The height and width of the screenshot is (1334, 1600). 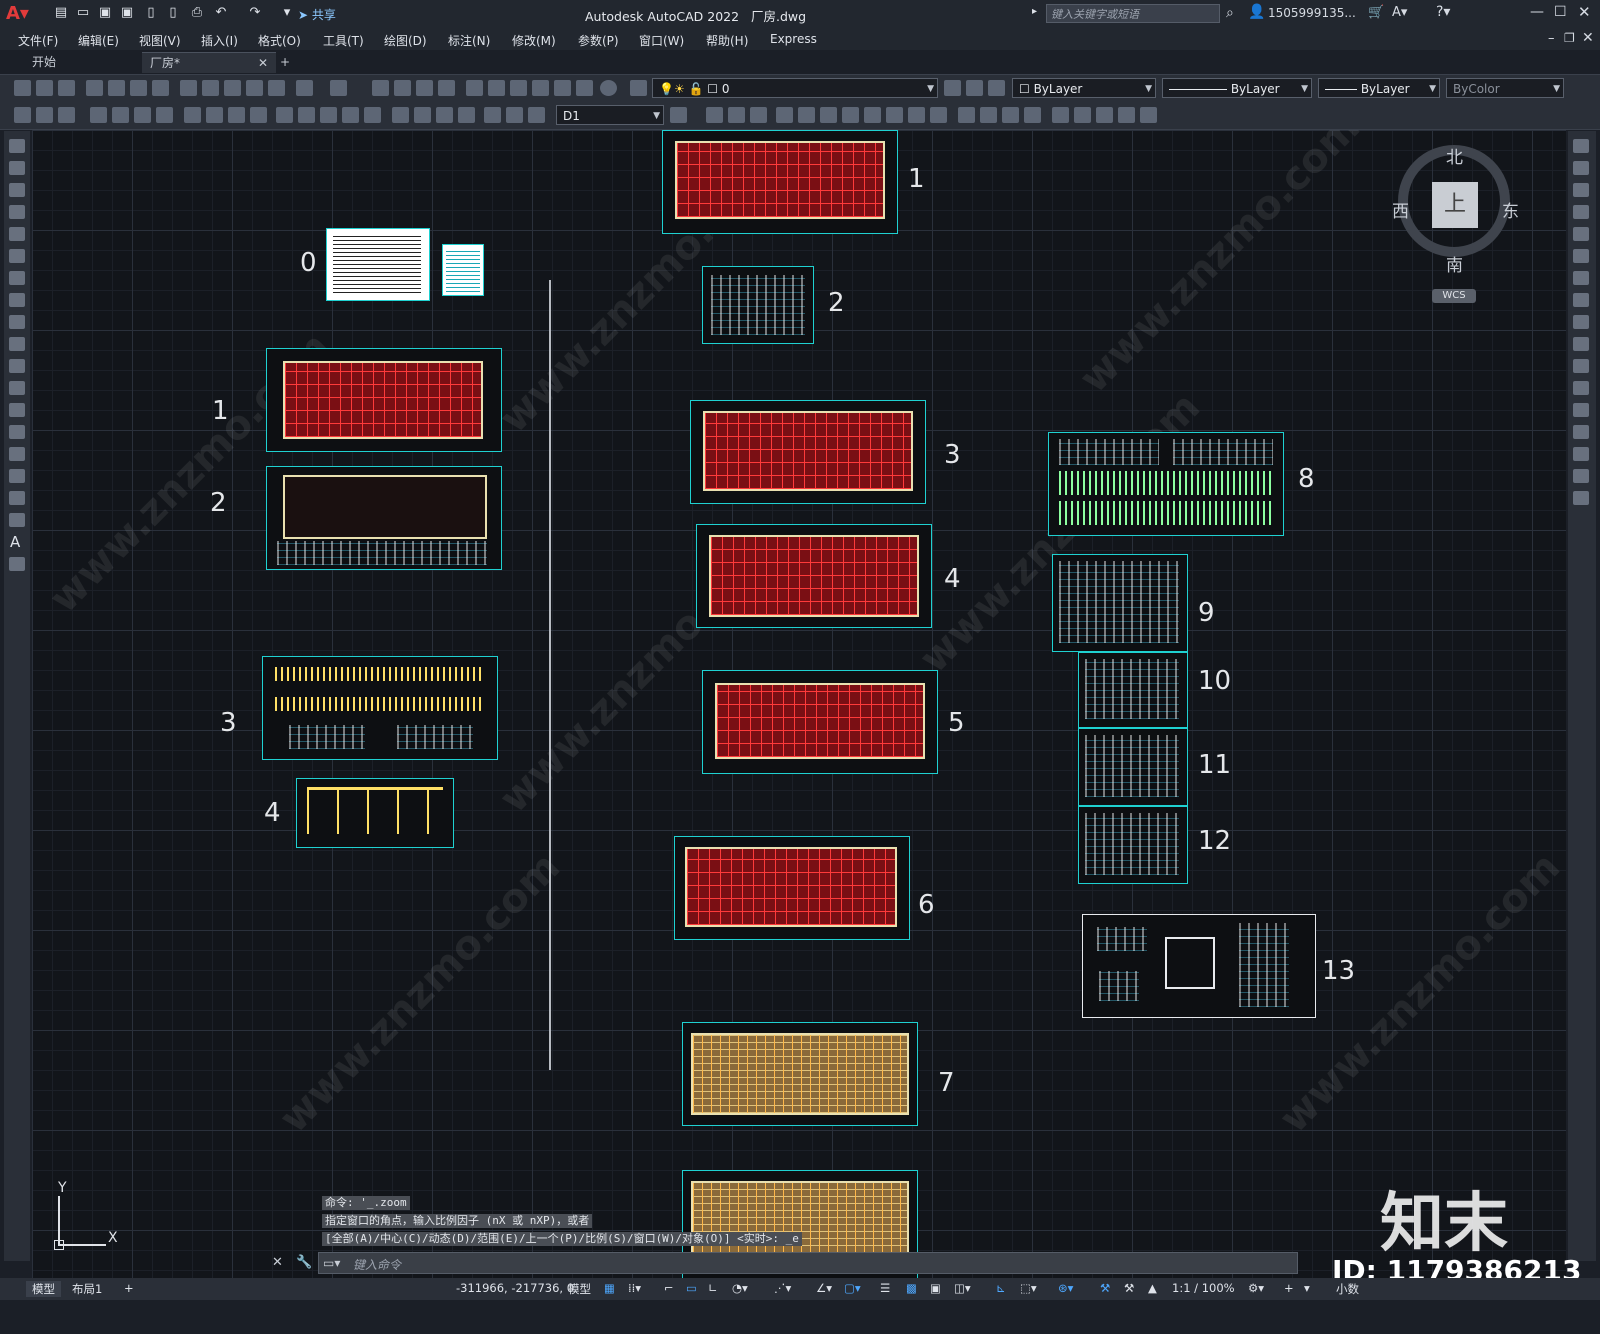 What do you see at coordinates (151, 13) in the screenshot?
I see `web-open-icon: ▯` at bounding box center [151, 13].